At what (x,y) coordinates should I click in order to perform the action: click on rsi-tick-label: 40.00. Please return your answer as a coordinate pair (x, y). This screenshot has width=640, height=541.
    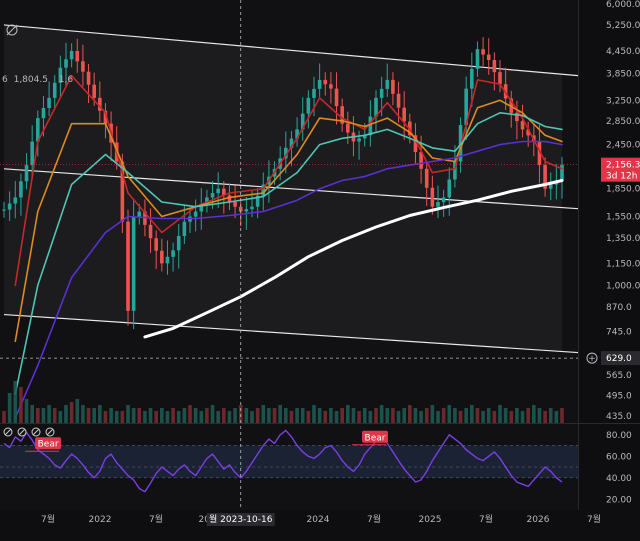
    Looking at the image, I should click on (619, 479).